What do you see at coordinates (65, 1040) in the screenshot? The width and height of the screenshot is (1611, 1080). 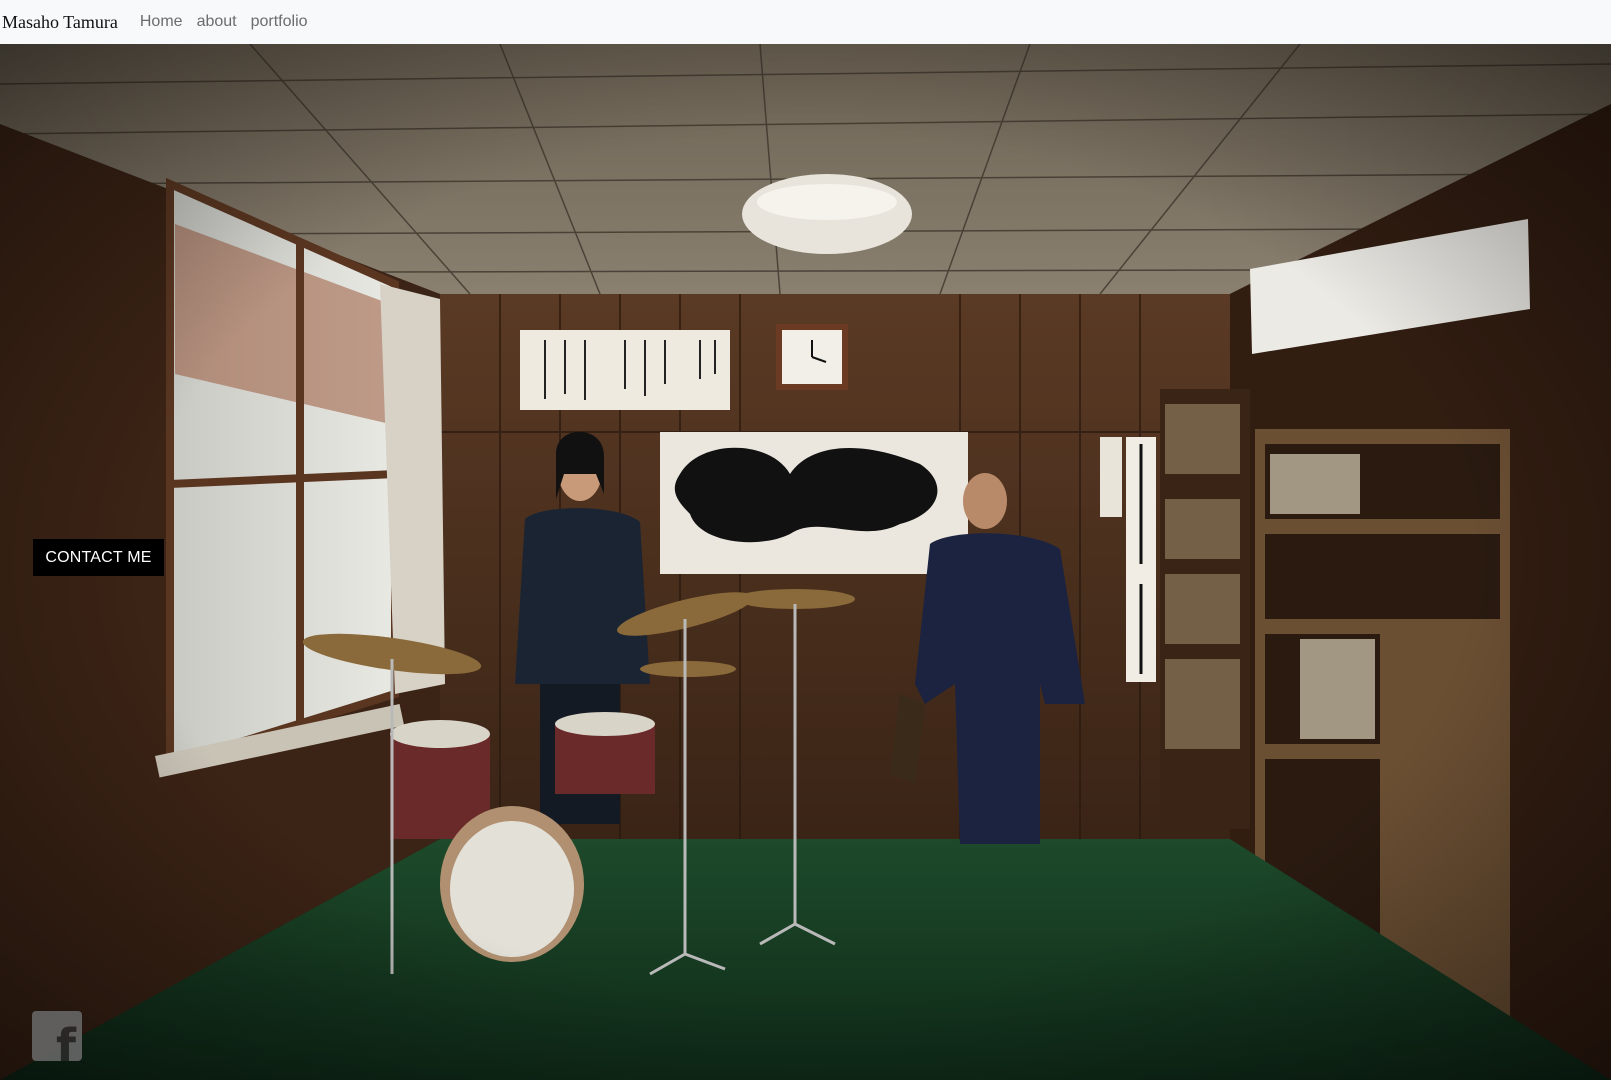 I see `facebook-glyph: f` at bounding box center [65, 1040].